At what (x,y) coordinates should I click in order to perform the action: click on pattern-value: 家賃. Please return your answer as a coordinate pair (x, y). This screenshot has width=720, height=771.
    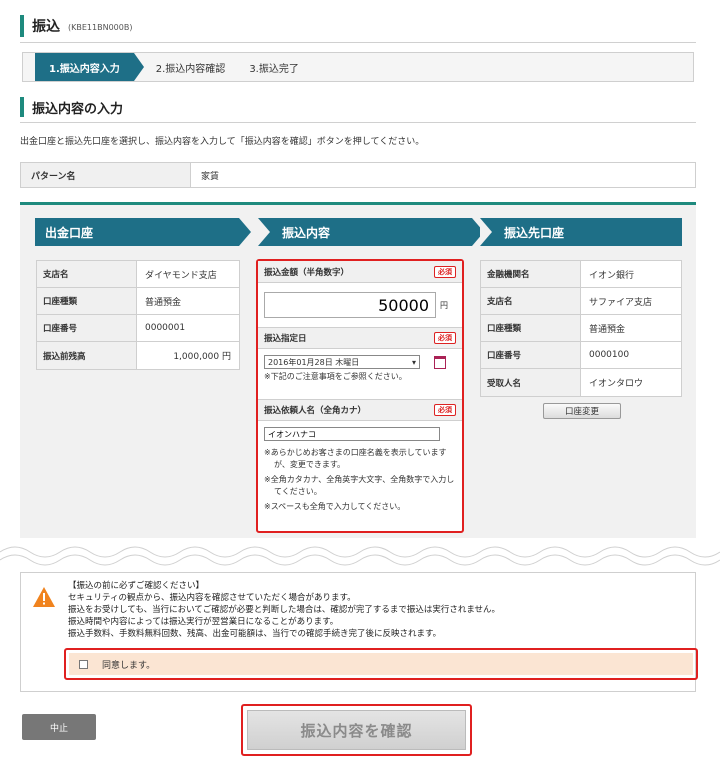
    Looking at the image, I should click on (210, 176).